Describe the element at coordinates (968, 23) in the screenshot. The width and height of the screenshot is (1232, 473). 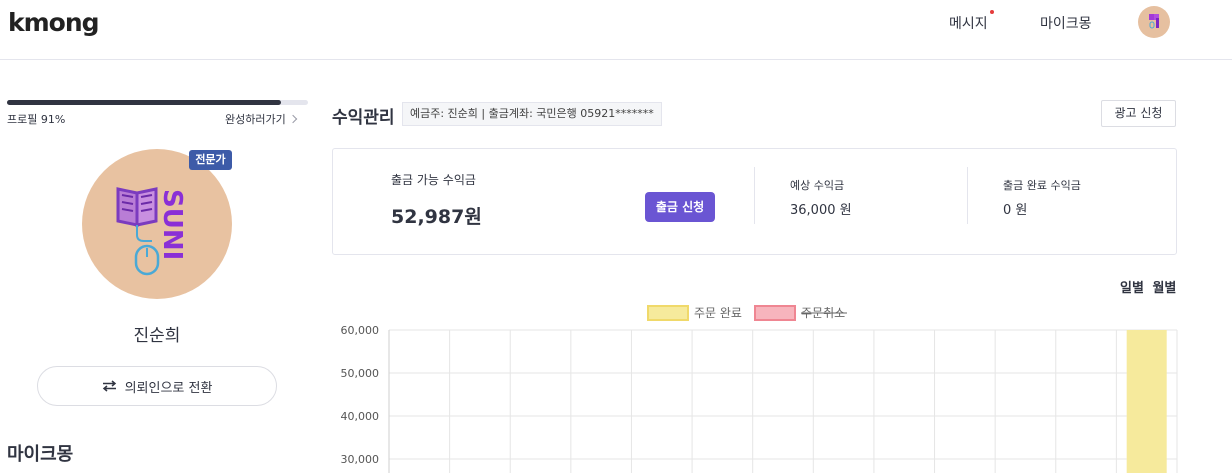
I see `nav-messages: 메시지` at that location.